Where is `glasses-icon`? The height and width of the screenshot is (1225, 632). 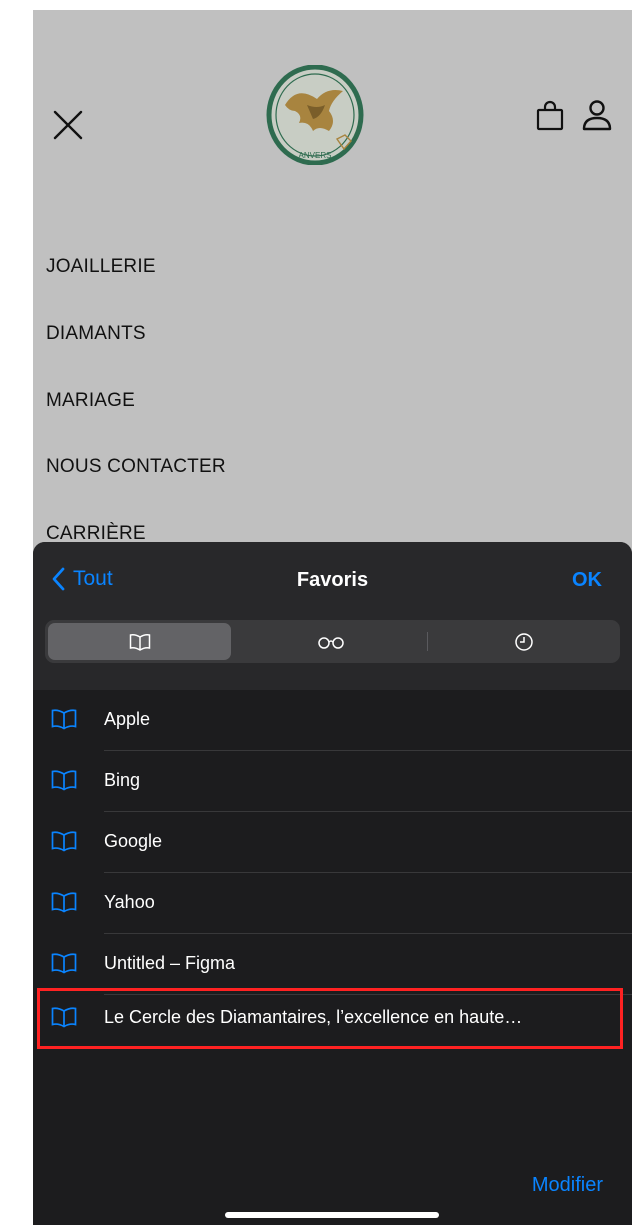
glasses-icon is located at coordinates (331, 642).